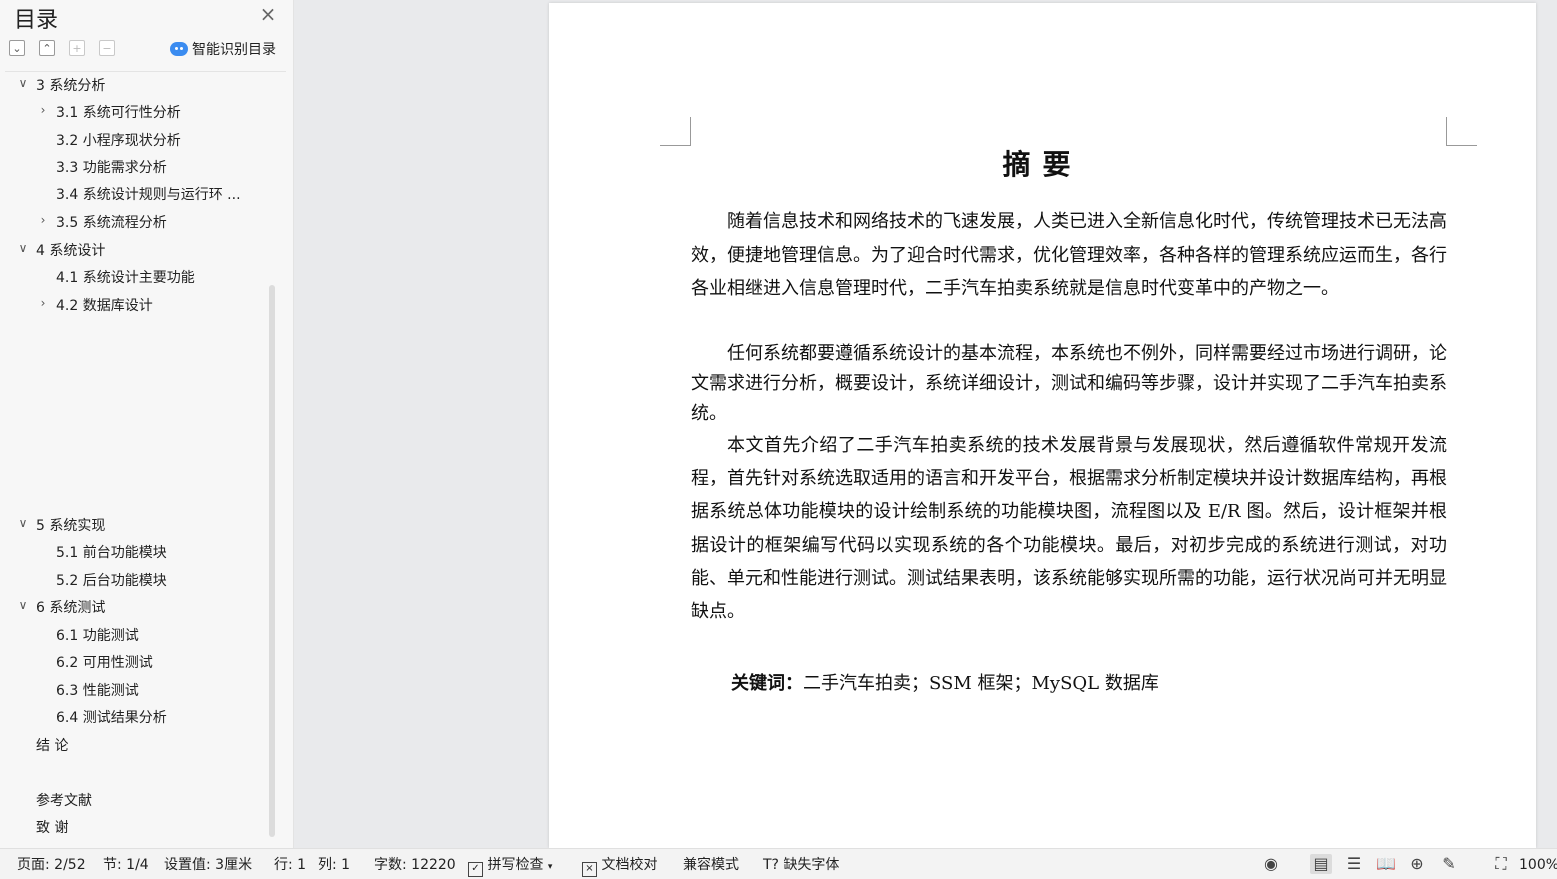 Image resolution: width=1557 pixels, height=879 pixels. I want to click on keywords-line: 关键词：二手汽车拍卖；SSM 框架；MySQL 数据库, so click(945, 682).